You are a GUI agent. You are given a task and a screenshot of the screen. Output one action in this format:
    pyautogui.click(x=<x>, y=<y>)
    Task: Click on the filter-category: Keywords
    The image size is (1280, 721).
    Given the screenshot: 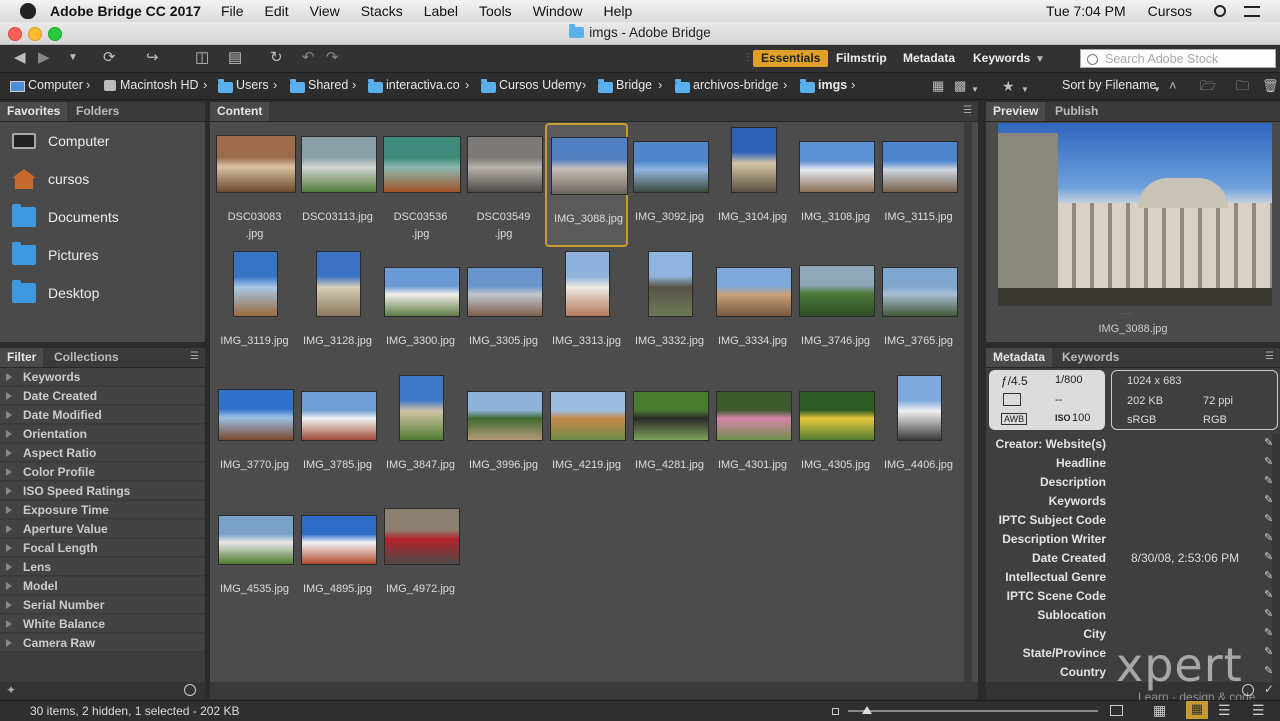 What is the action you would take?
    pyautogui.click(x=102, y=377)
    